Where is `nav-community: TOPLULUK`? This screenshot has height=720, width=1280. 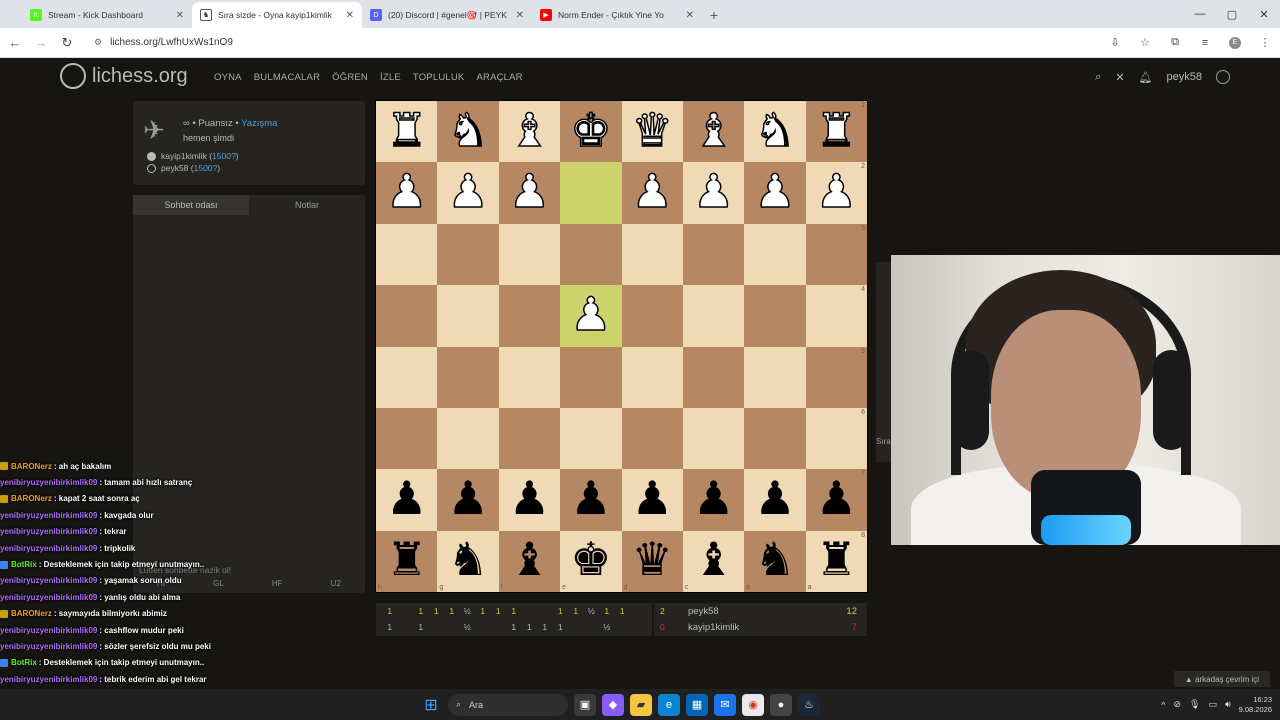 nav-community: TOPLULUK is located at coordinates (439, 77).